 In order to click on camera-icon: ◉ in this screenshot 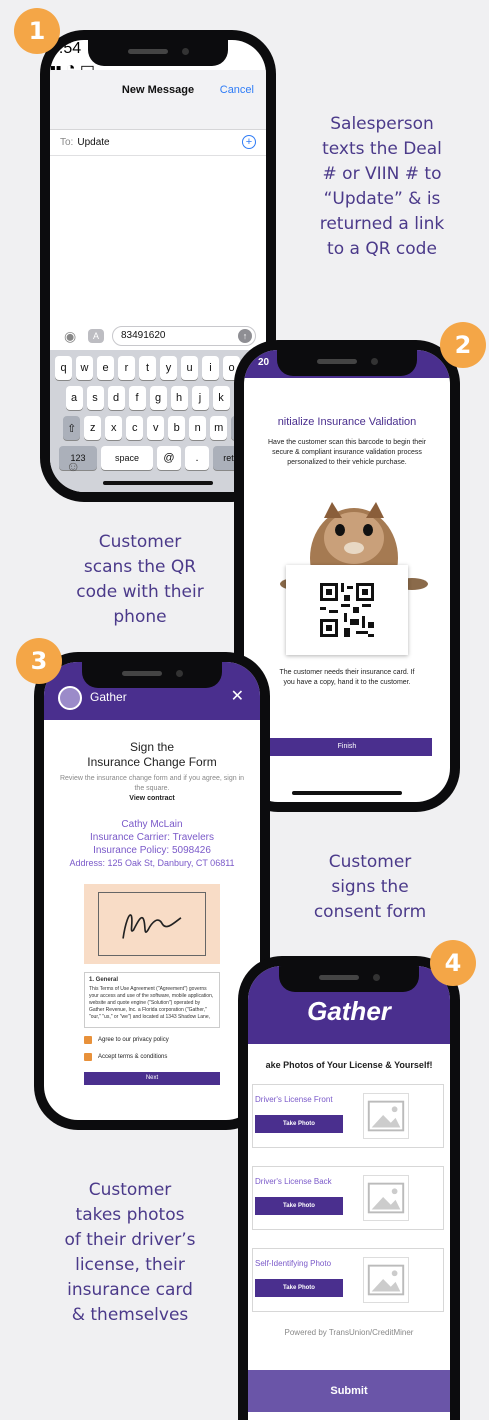, I will do `click(70, 336)`.